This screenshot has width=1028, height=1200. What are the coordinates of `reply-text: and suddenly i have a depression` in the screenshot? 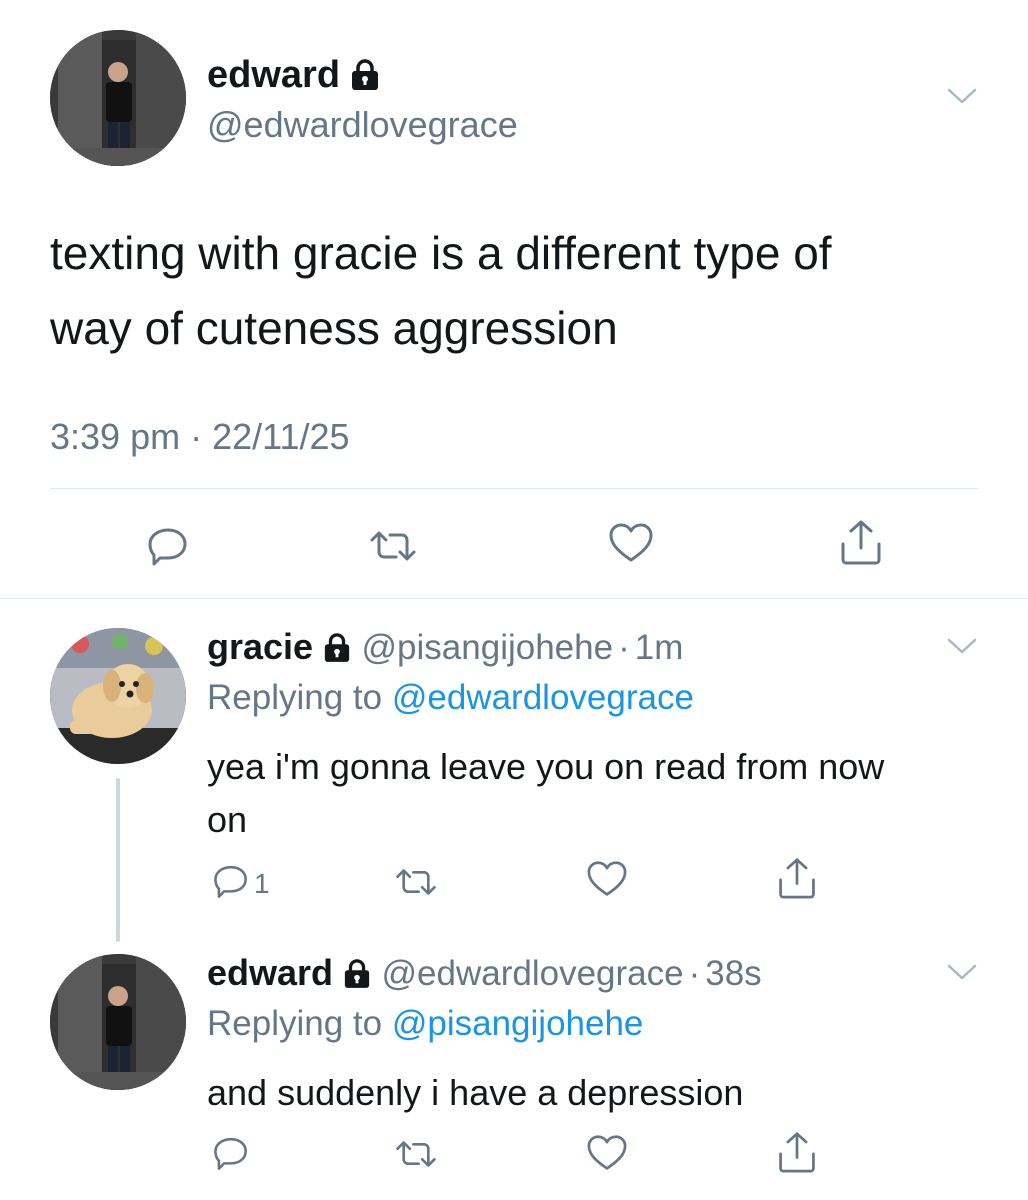 It's located at (475, 1092).